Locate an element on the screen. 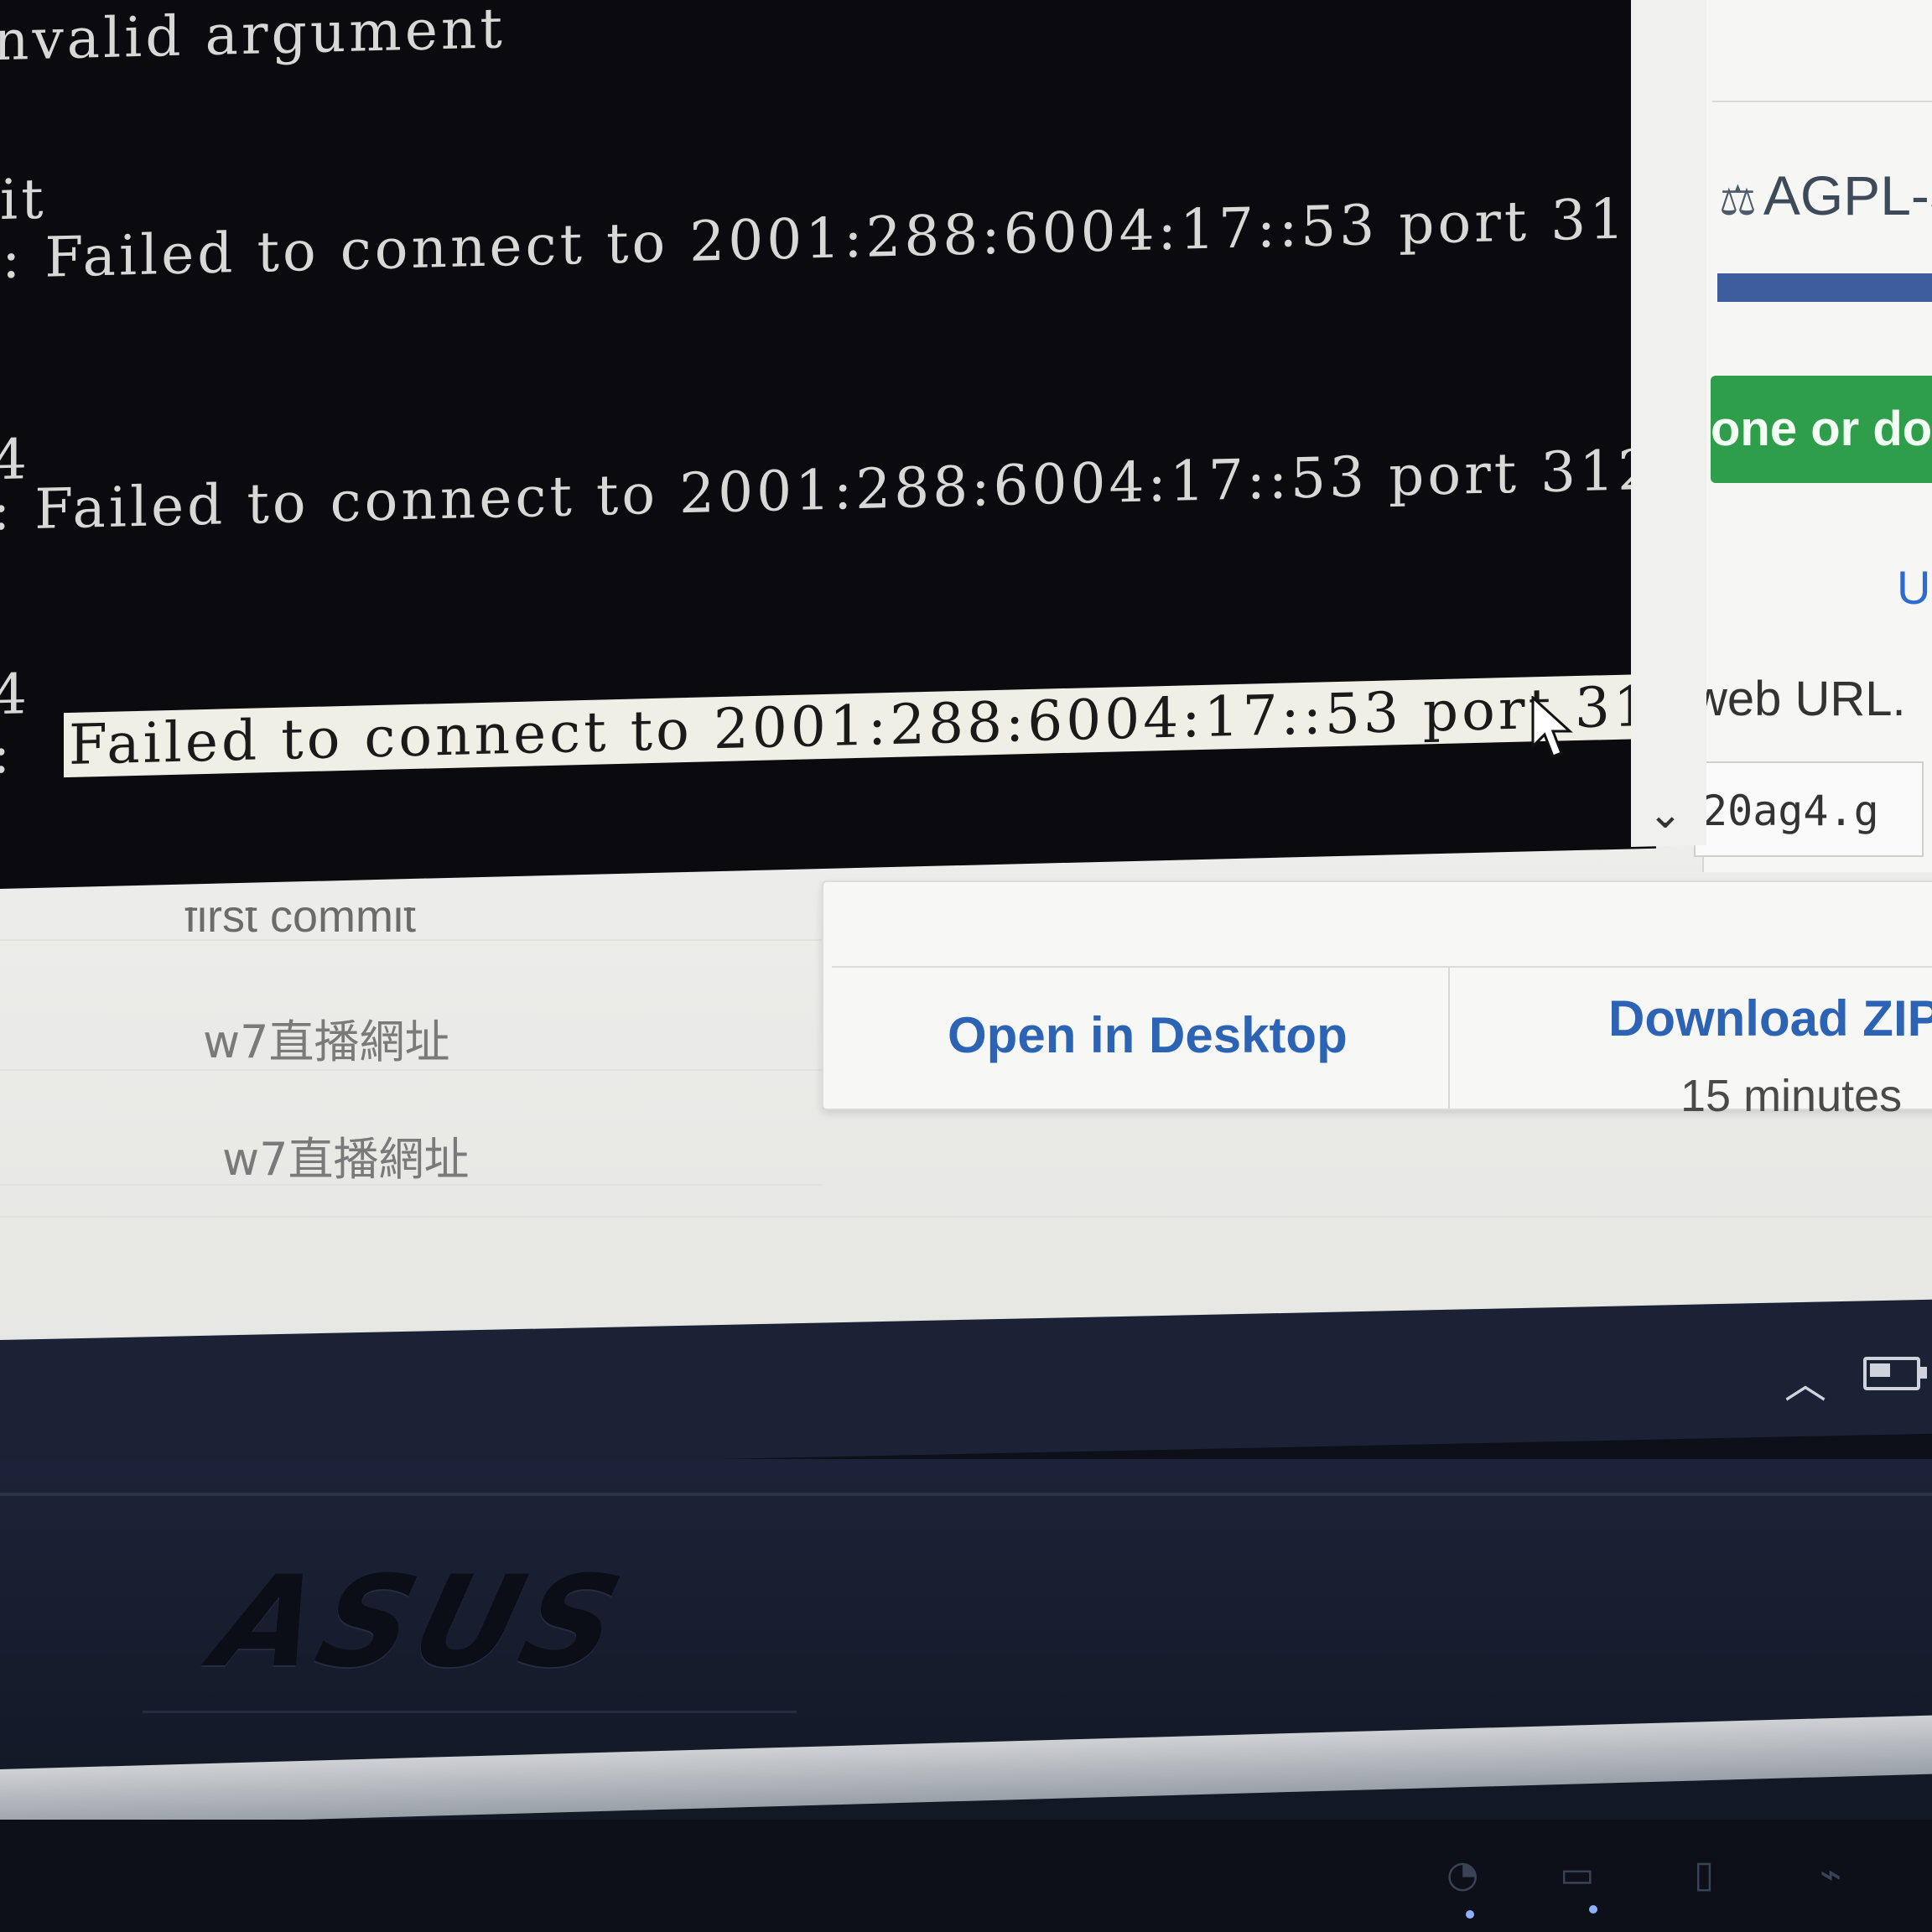 The width and height of the screenshot is (1932, 1932). latest-commit-message: first commit is located at coordinates (300, 925).